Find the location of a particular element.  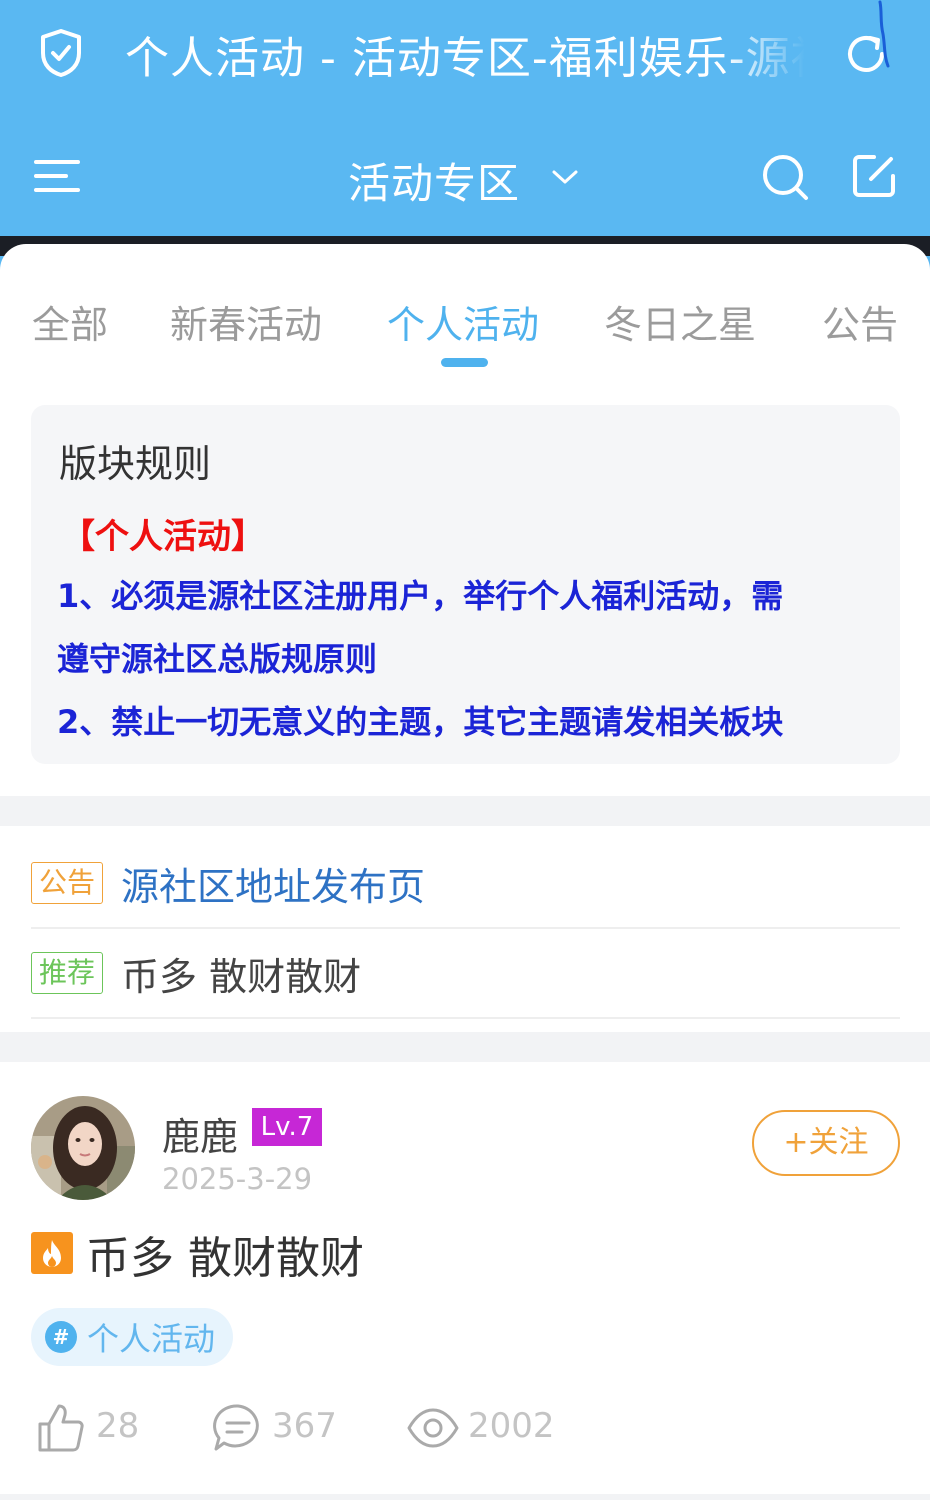

app-header: 活动专区 is located at coordinates (465, 175).